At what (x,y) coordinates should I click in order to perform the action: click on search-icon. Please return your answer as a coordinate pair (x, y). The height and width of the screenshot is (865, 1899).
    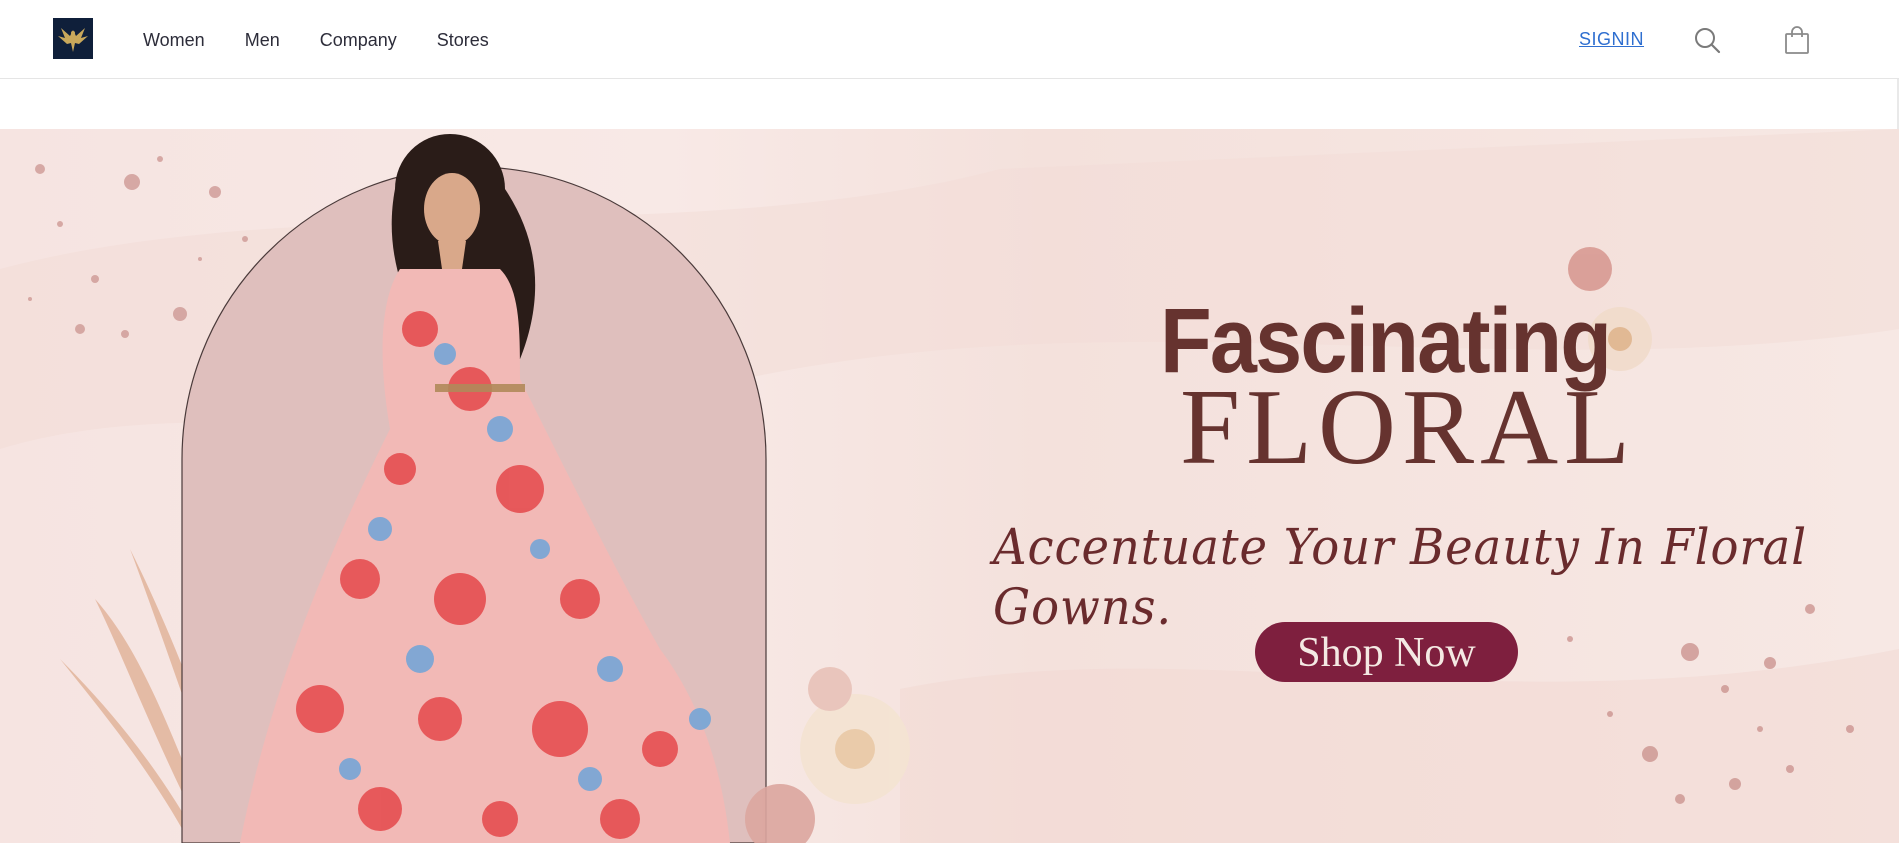
    Looking at the image, I should click on (1708, 41).